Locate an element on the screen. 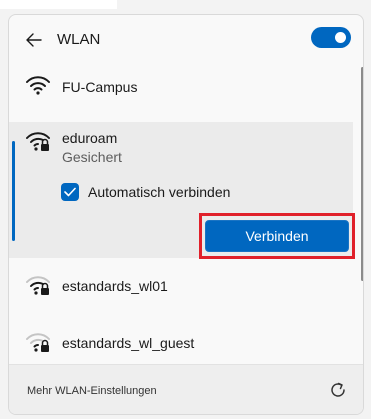 This screenshot has width=371, height=419. network-item-estandards-wl01: estandards_wl01 is located at coordinates (181, 286).